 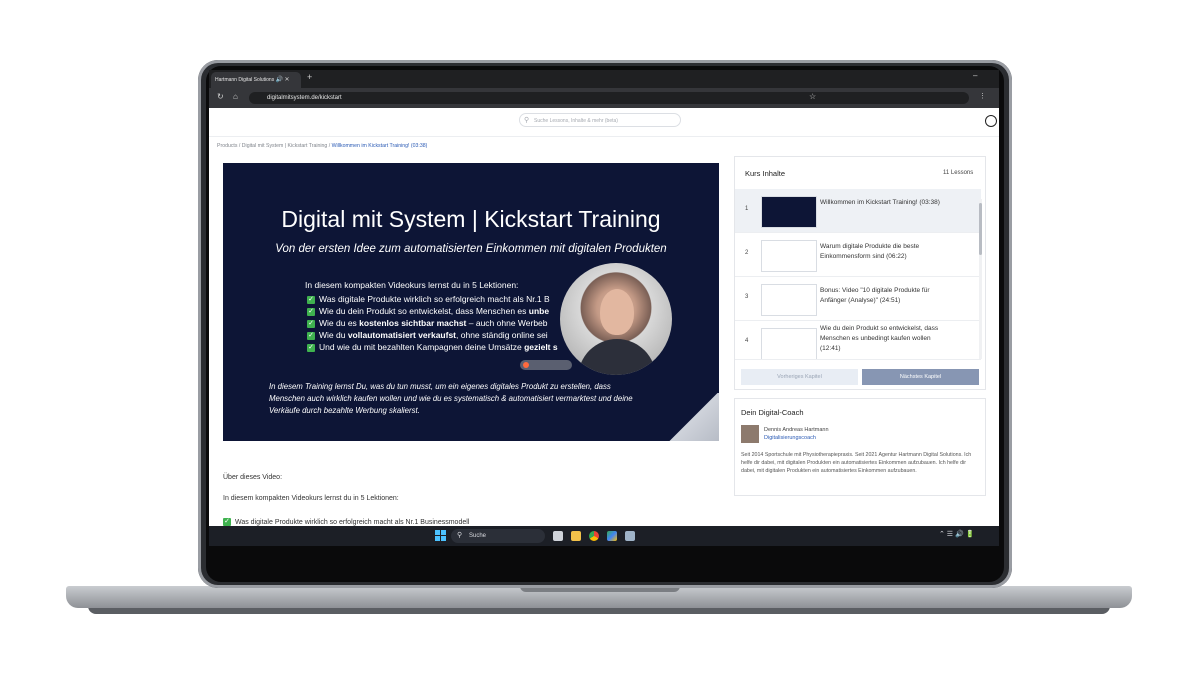 I want to click on system-tray: ⌃ ☰ 🔊 🔋, so click(x=956, y=534).